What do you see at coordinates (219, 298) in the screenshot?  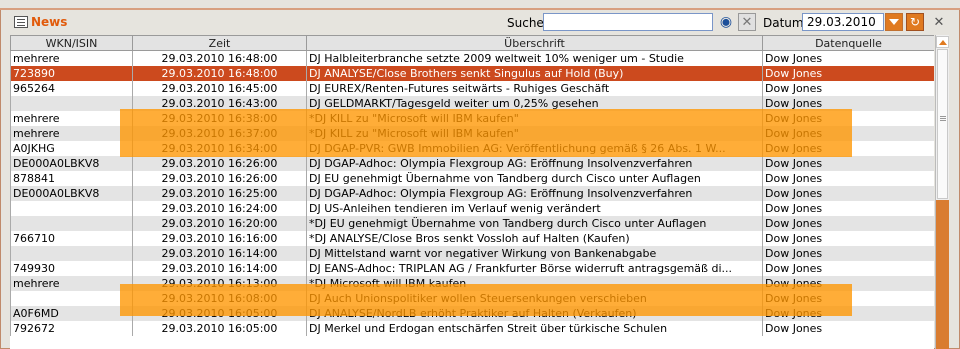 I see `cell-time: 29.03.2010 16:08:00` at bounding box center [219, 298].